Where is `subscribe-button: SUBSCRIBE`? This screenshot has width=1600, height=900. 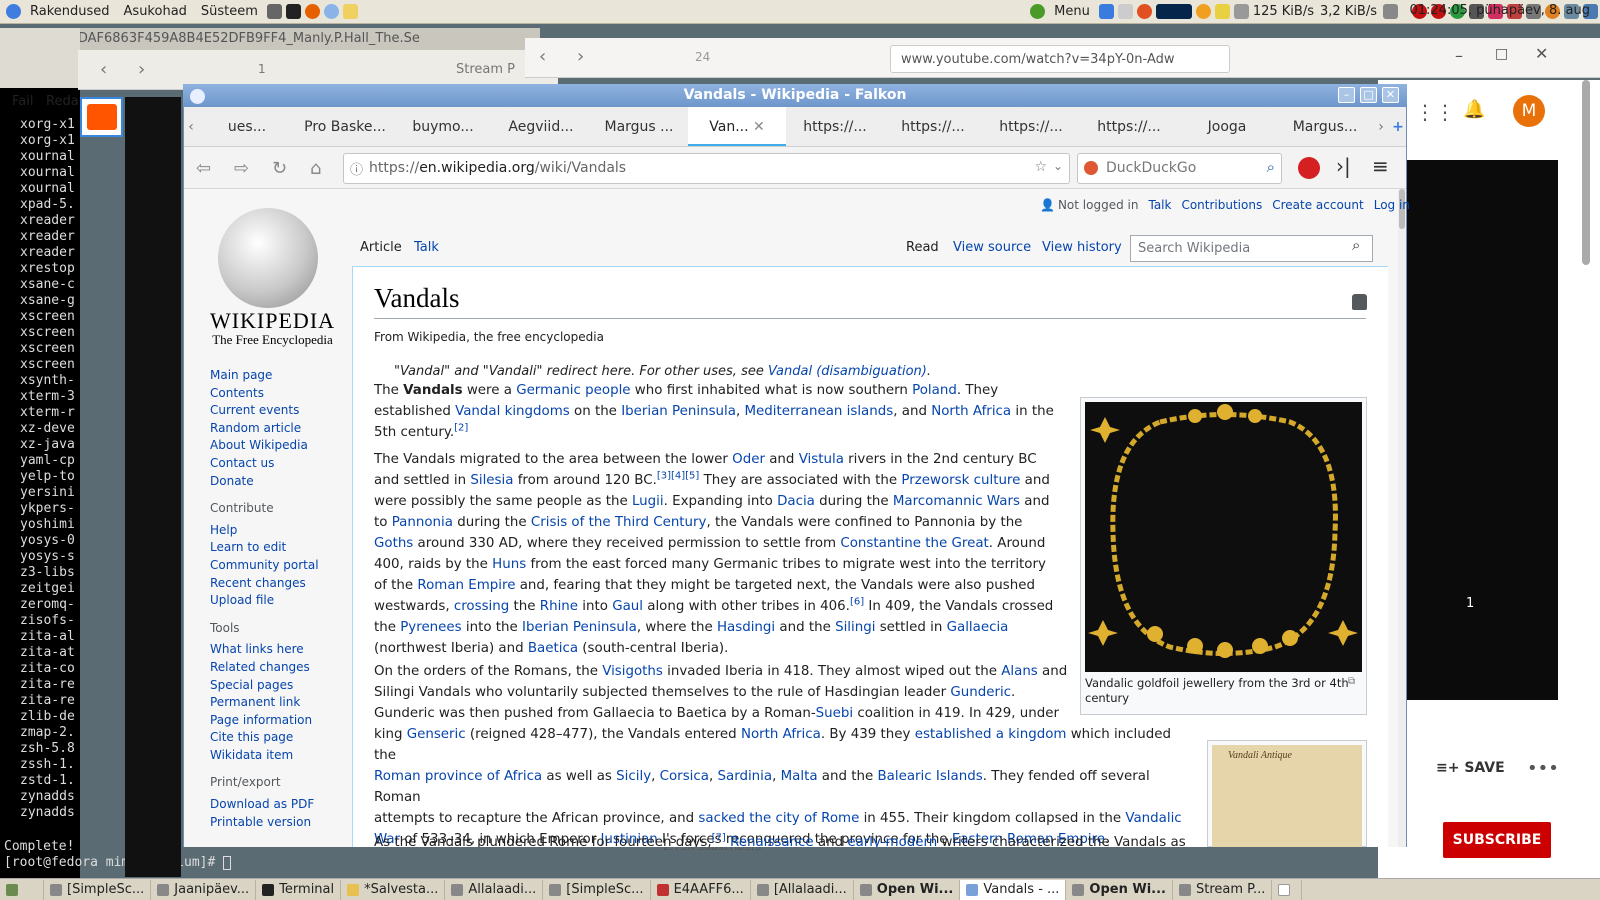
subscribe-button: SUBSCRIBE is located at coordinates (1497, 840).